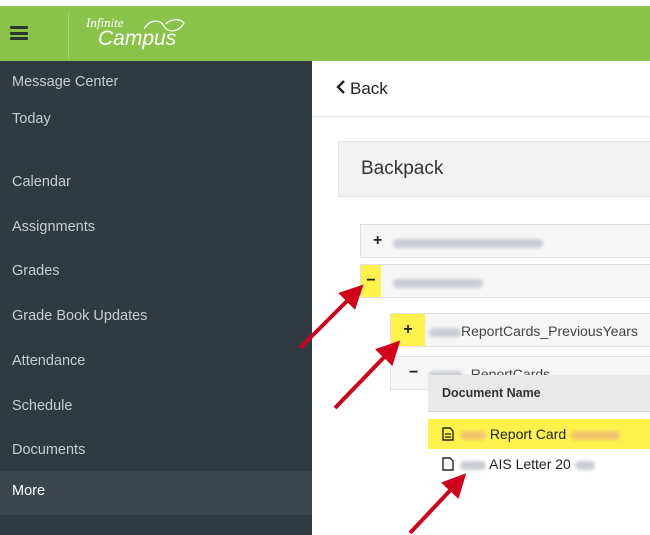  Describe the element at coordinates (42, 406) in the screenshot. I see `sidebar-item-label: Schedule` at that location.